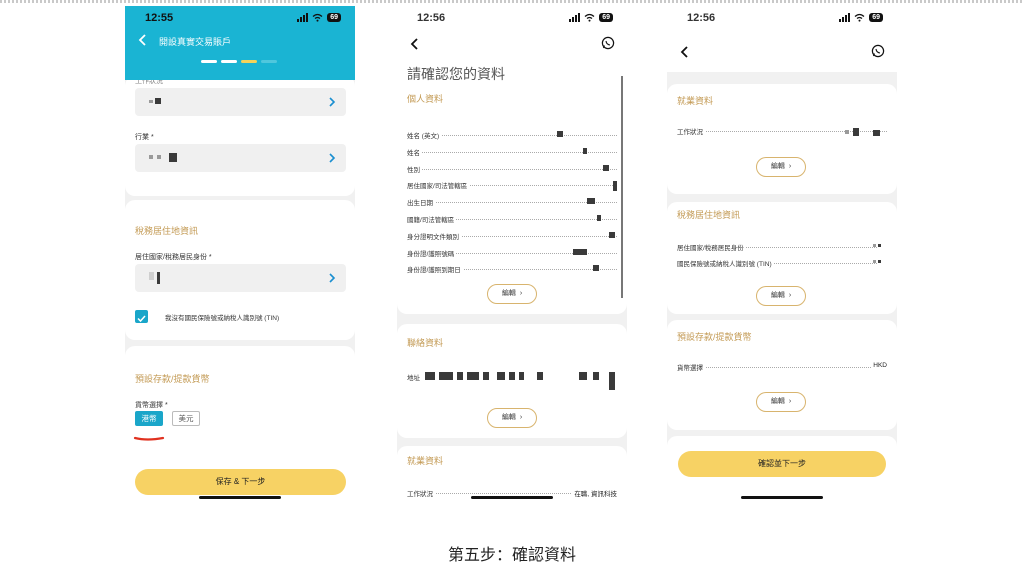  I want to click on currency-option-usd: 美元, so click(186, 418).